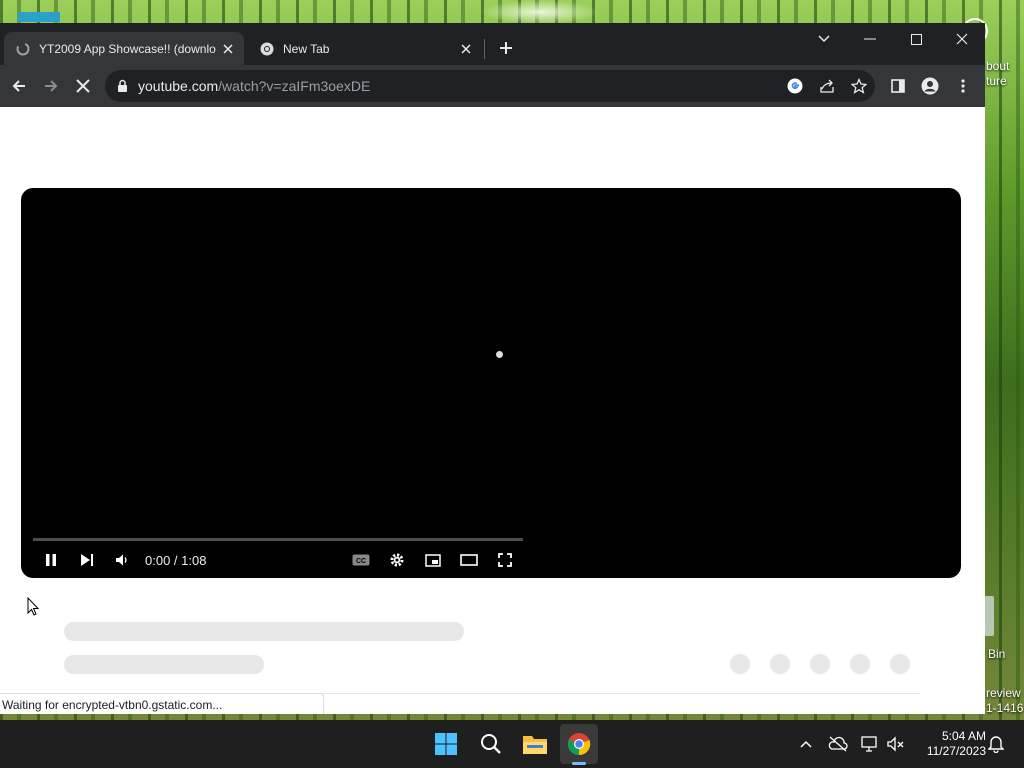 The width and height of the screenshot is (1024, 768). I want to click on minimize-button, so click(870, 39).